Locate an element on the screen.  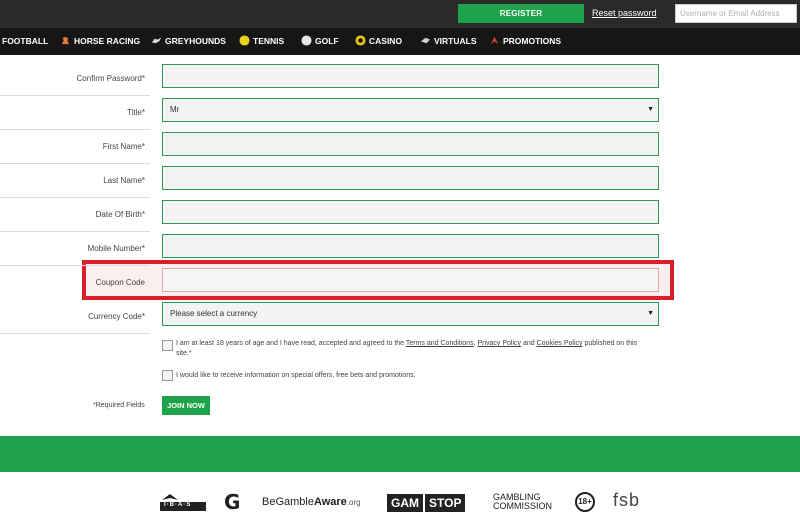
form-row-first-name: First Name* is located at coordinates (400, 147).